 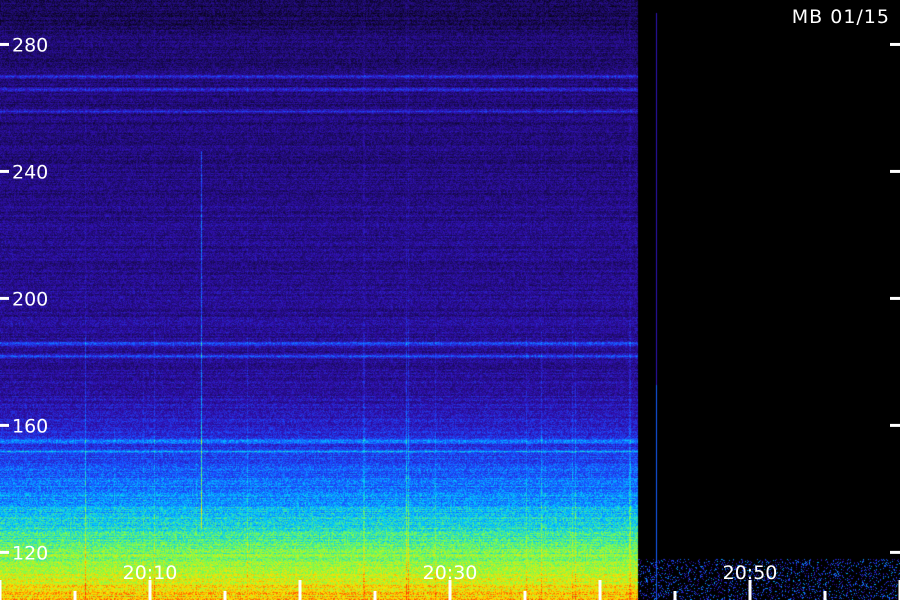 What do you see at coordinates (30, 299) in the screenshot?
I see `y-tick-label: 200` at bounding box center [30, 299].